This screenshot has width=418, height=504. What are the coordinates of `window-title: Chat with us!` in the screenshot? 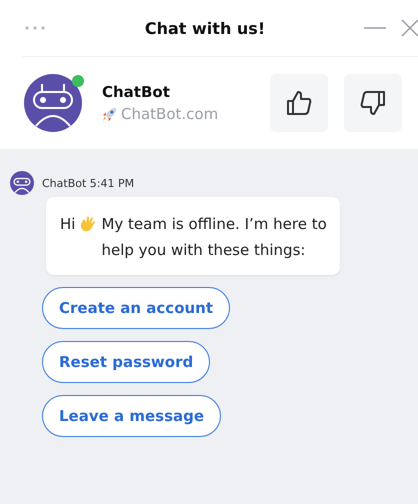 It's located at (205, 28).